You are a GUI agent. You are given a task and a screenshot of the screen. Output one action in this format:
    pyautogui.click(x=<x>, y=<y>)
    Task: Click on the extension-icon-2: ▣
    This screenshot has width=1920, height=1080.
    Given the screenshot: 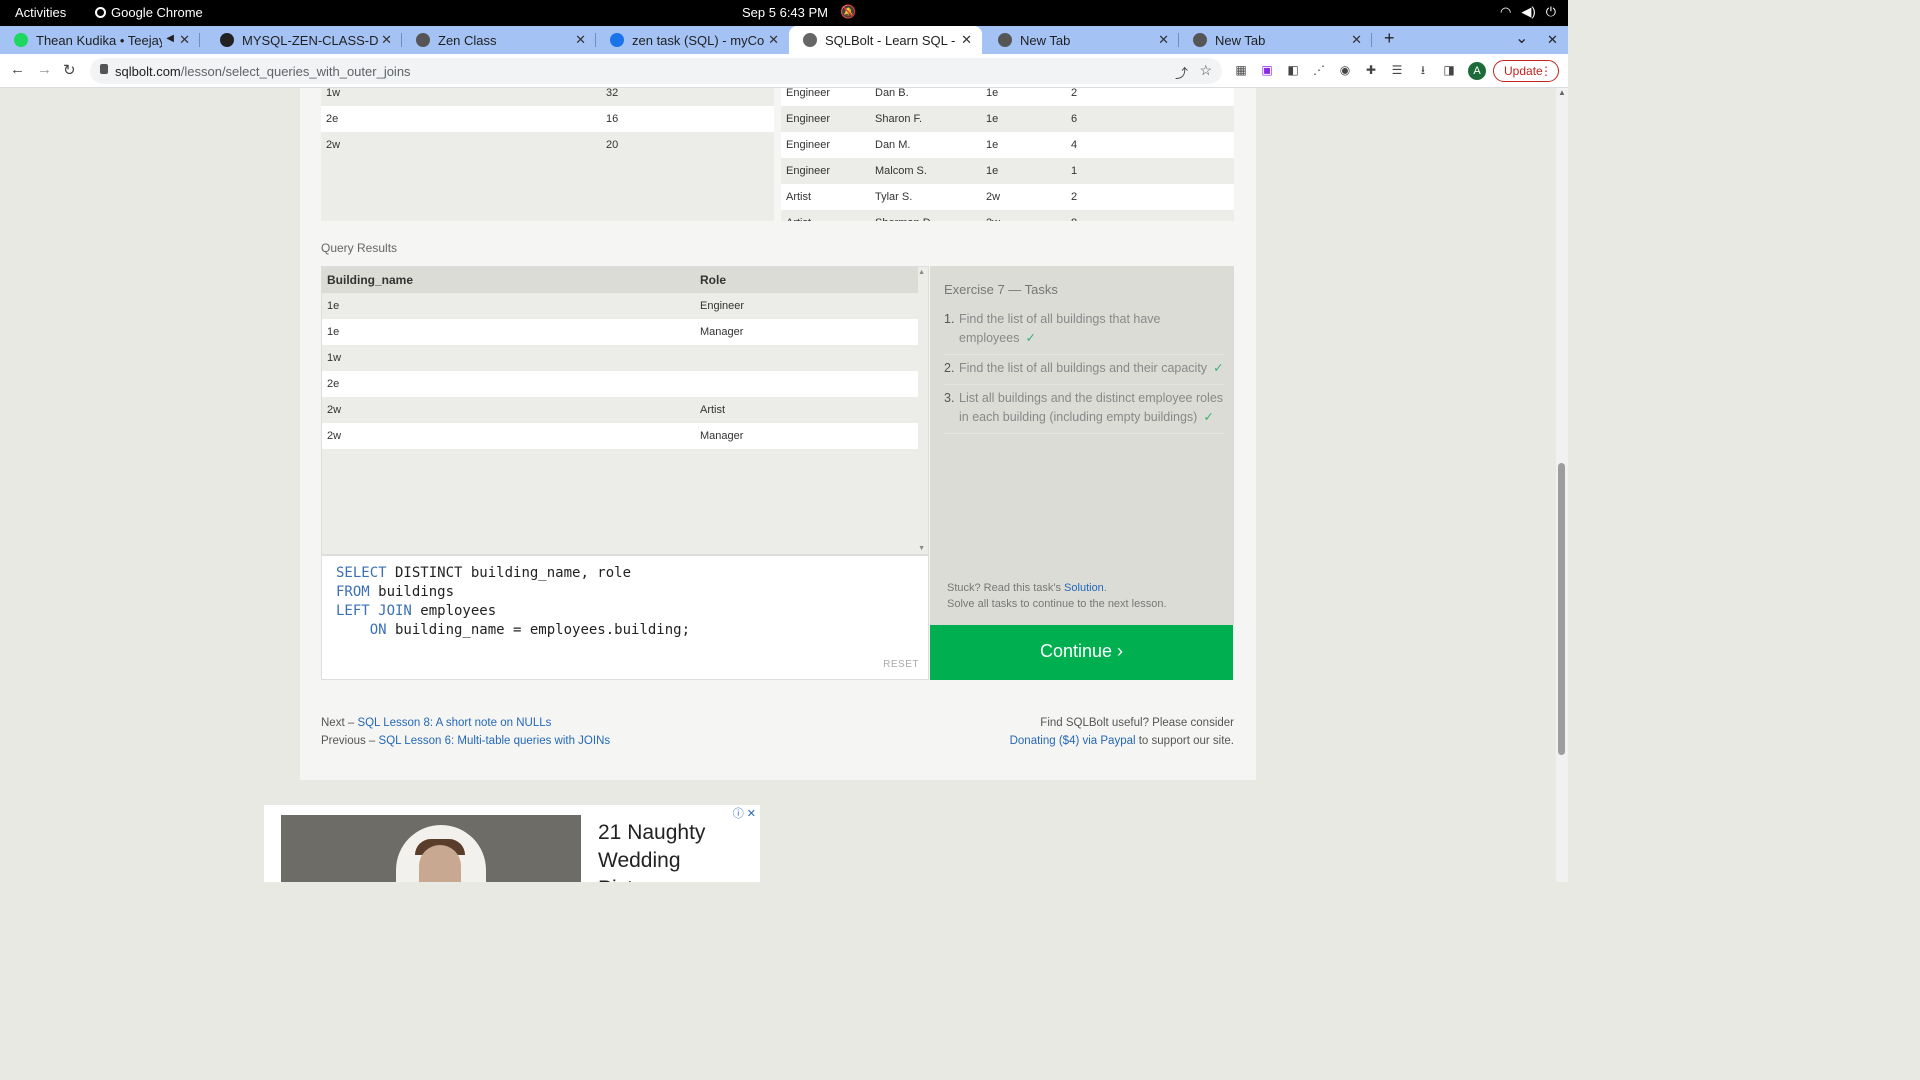 What is the action you would take?
    pyautogui.click(x=1267, y=70)
    